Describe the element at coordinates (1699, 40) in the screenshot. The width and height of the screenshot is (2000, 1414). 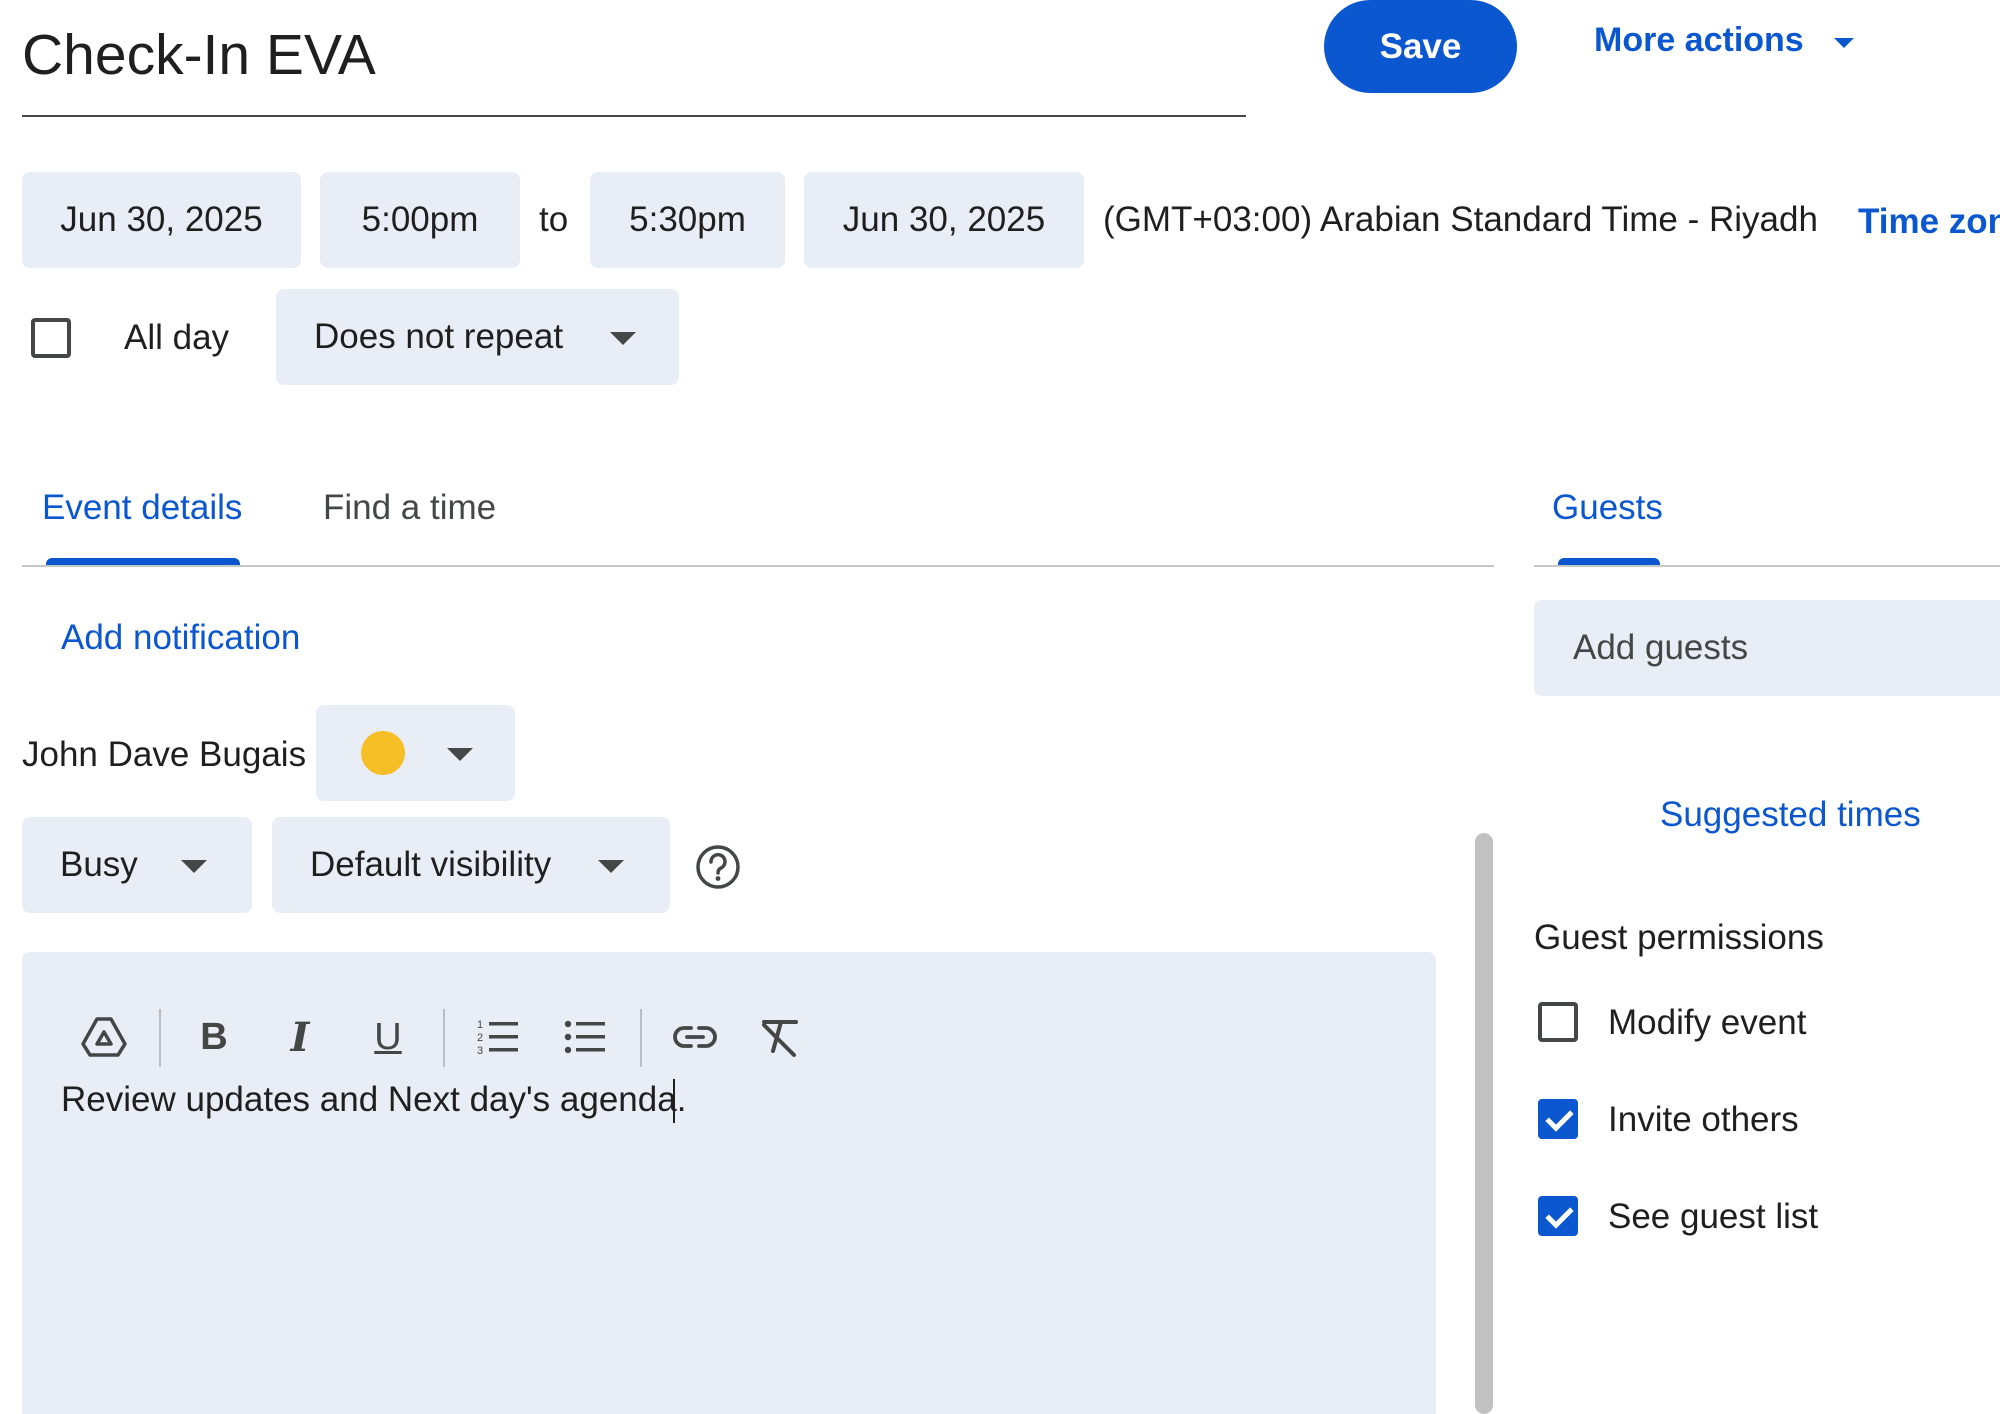
I see `more-actions-label: More actions` at that location.